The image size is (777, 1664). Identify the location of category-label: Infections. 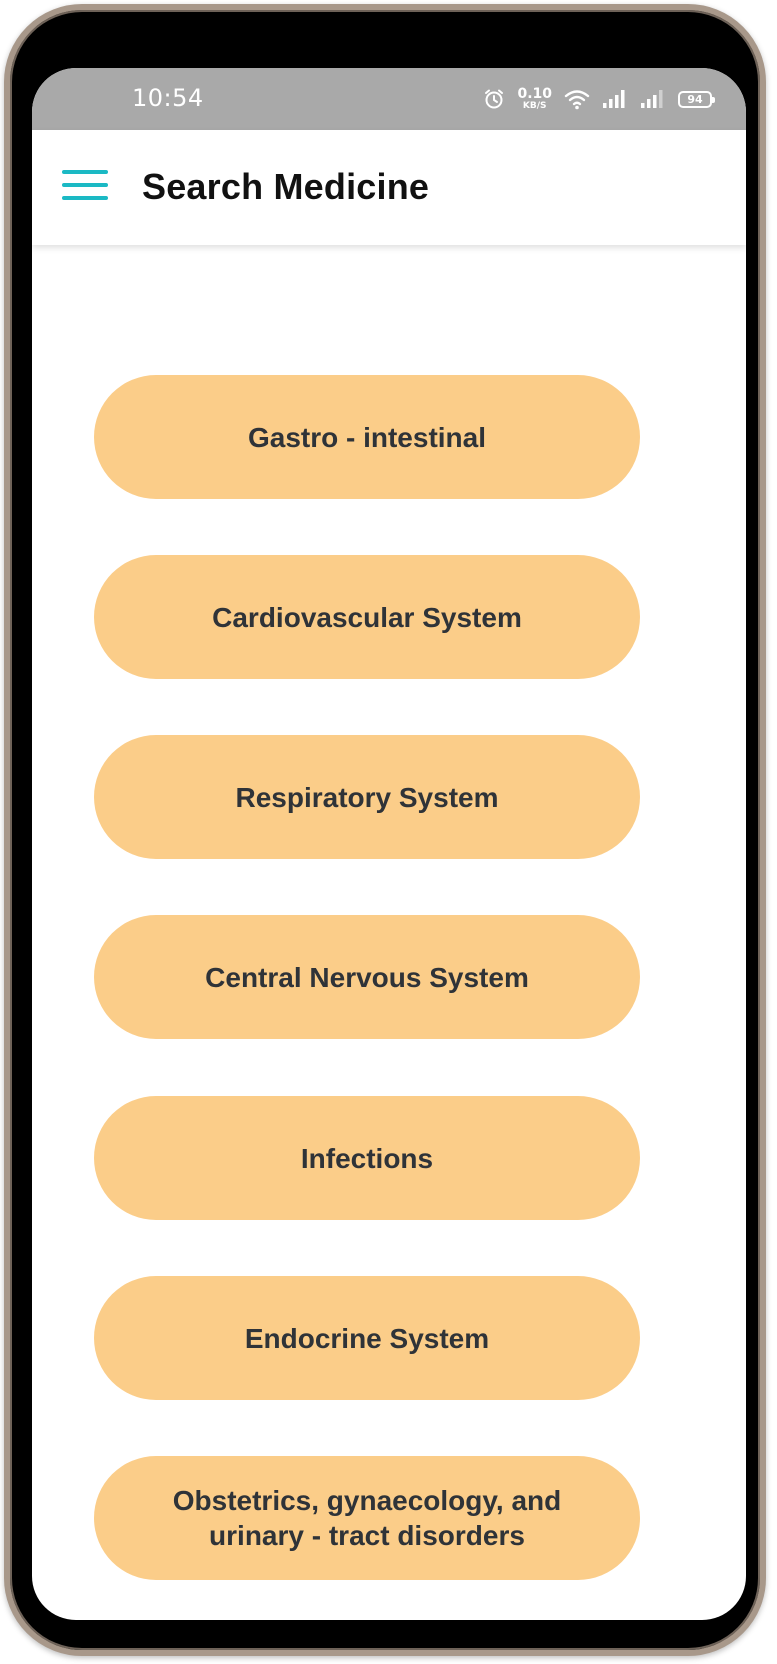
(367, 1158).